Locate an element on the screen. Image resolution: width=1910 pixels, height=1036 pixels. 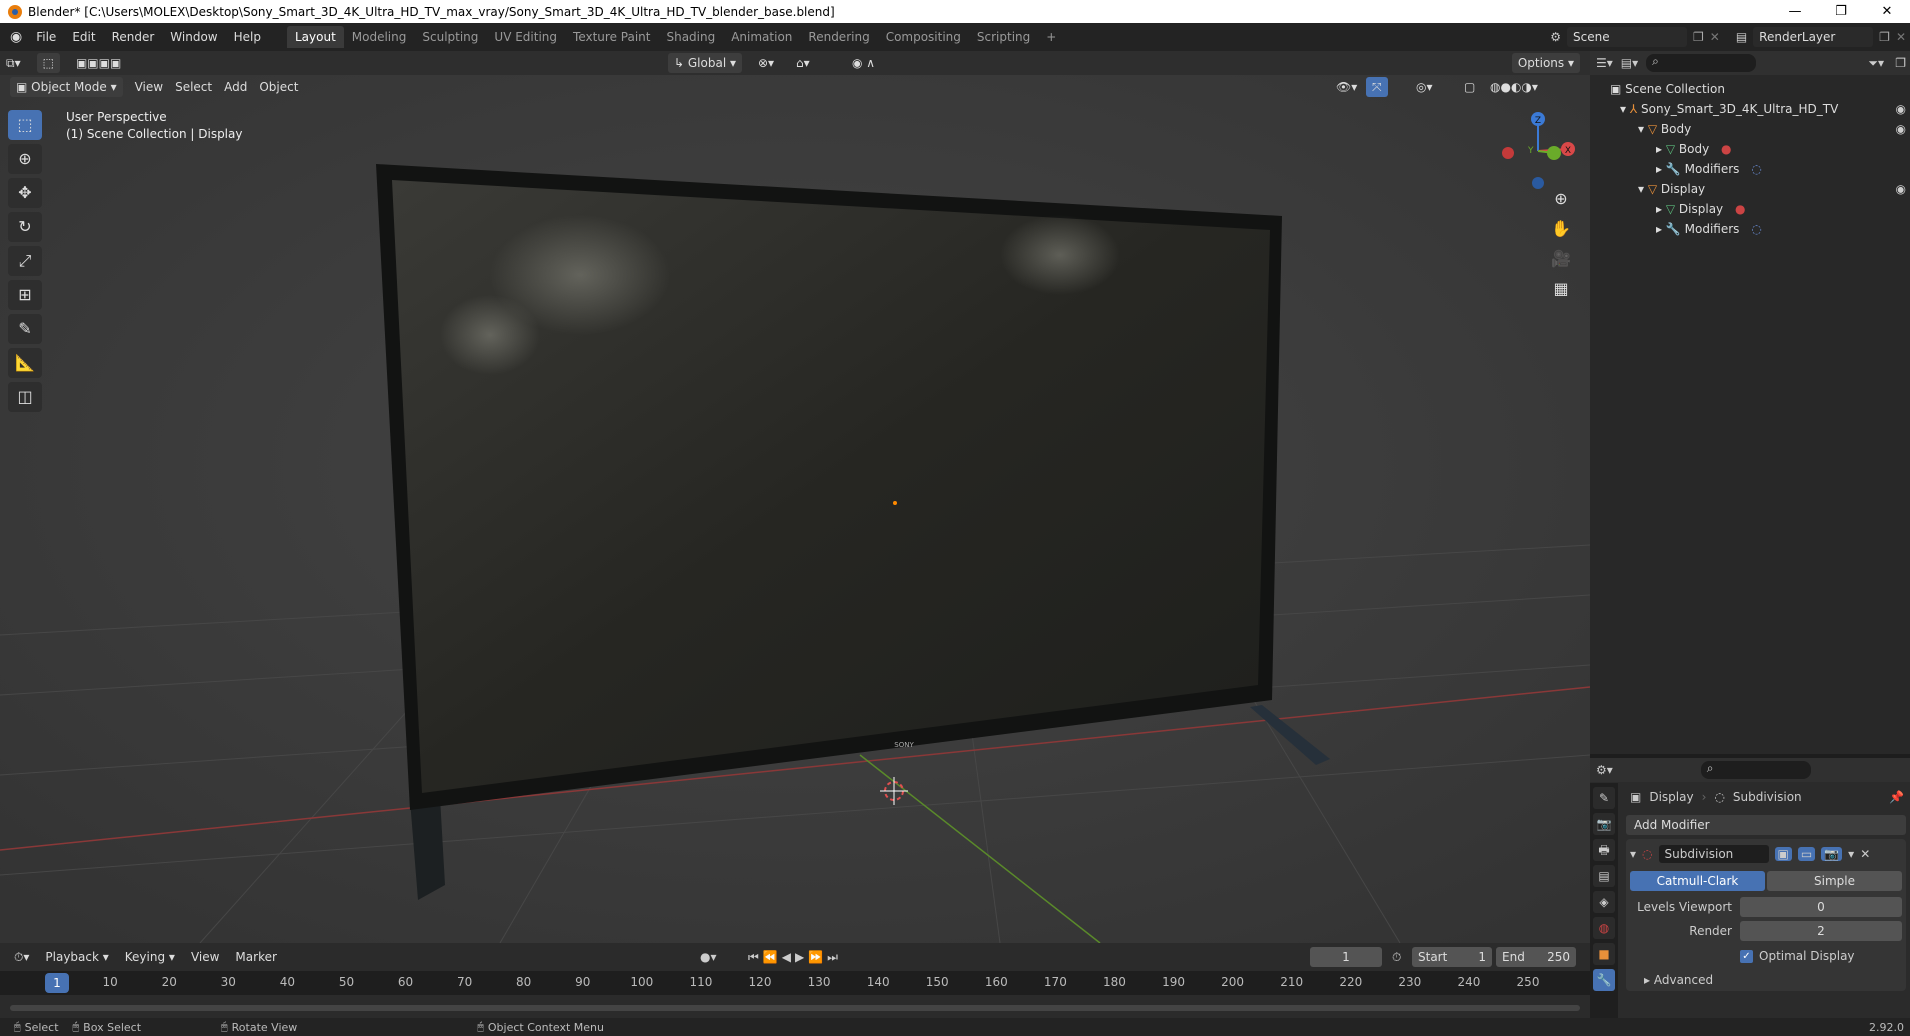
optimal-display-checkbox: ✓ is located at coordinates (1746, 956).